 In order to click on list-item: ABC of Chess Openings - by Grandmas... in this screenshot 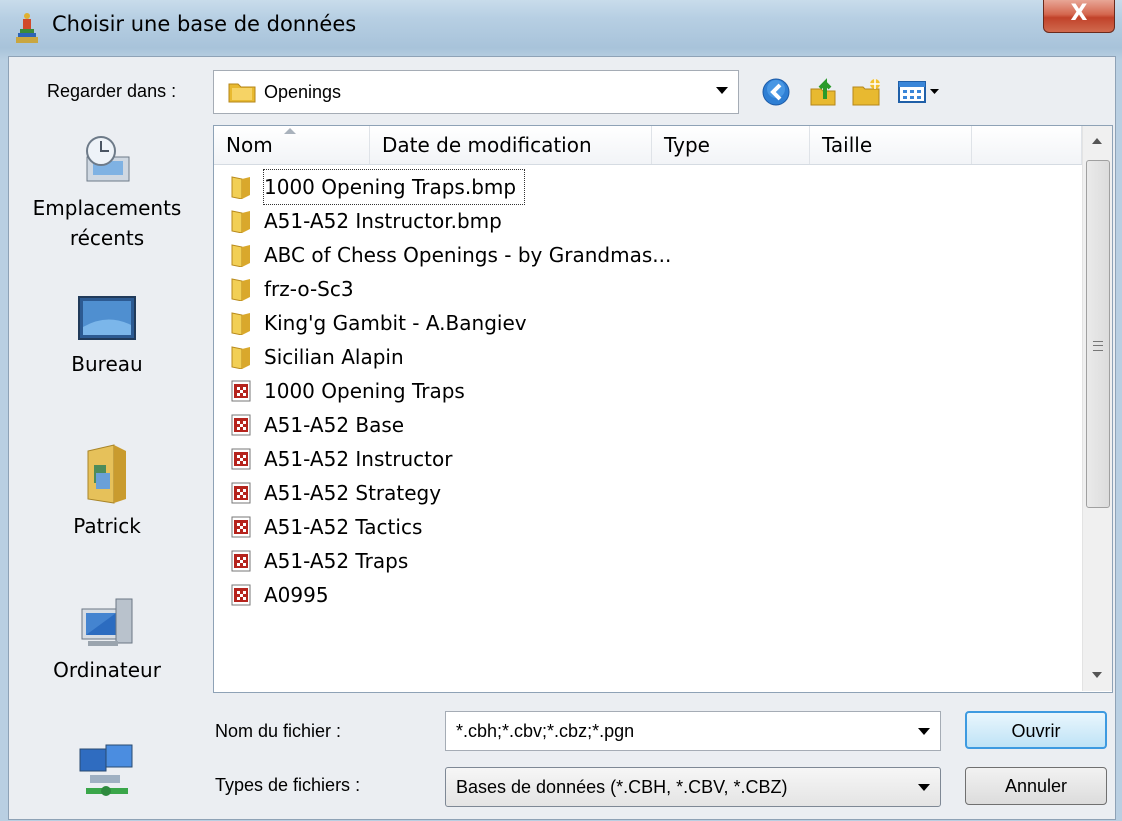, I will do `click(649, 255)`.